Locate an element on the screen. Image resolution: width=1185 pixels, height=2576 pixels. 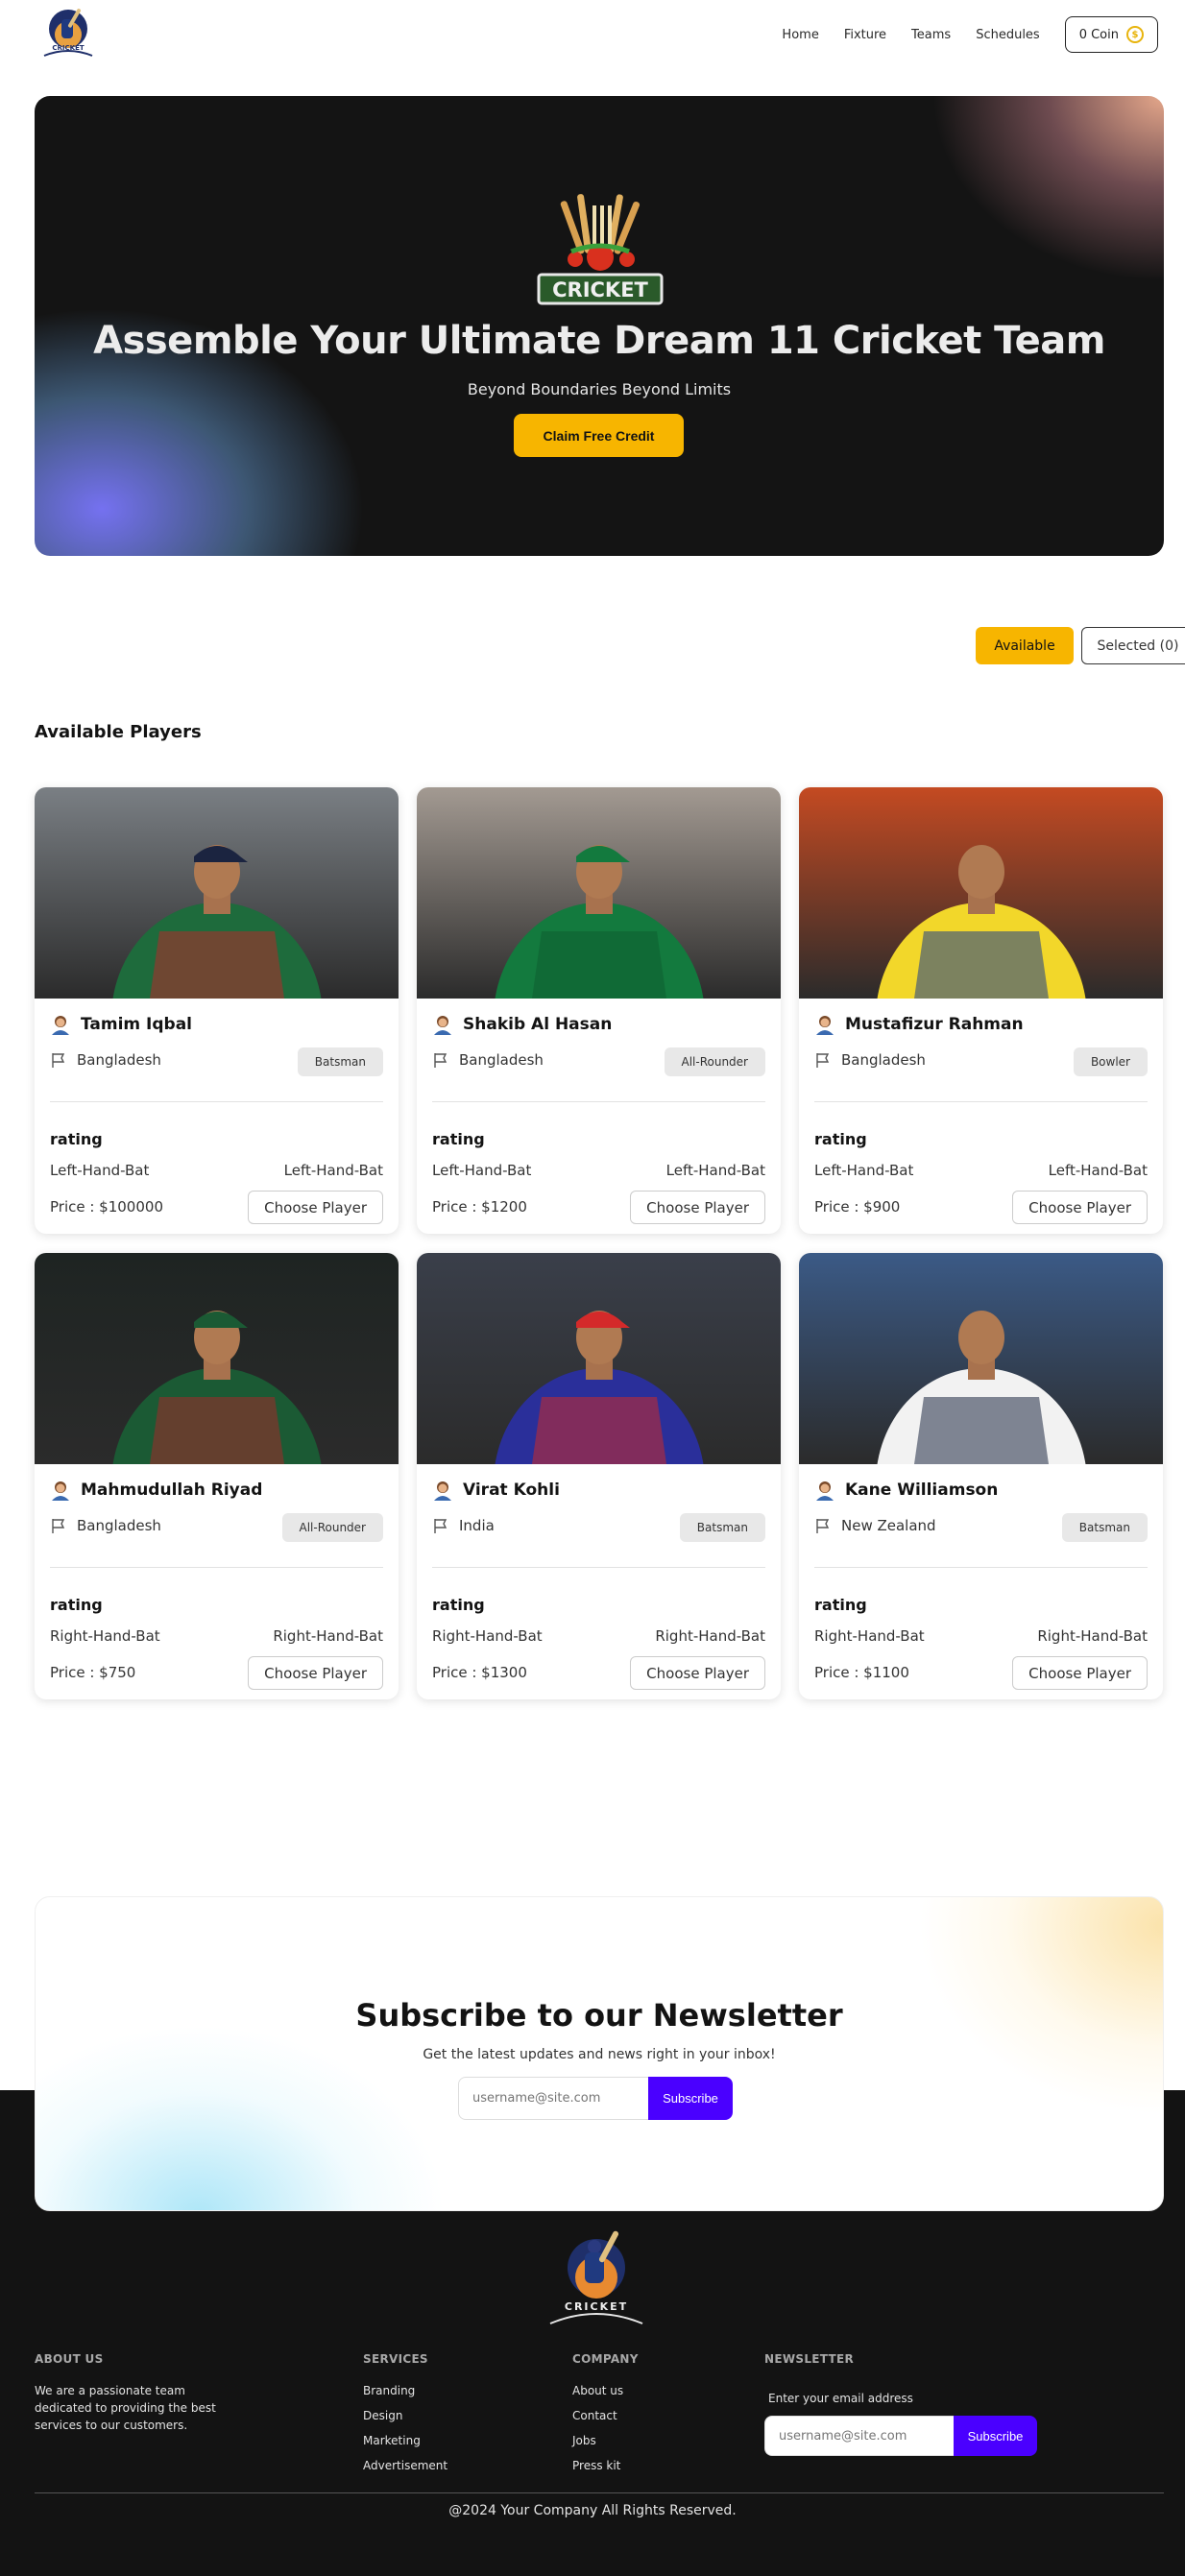
footer-divider is located at coordinates (599, 2492).